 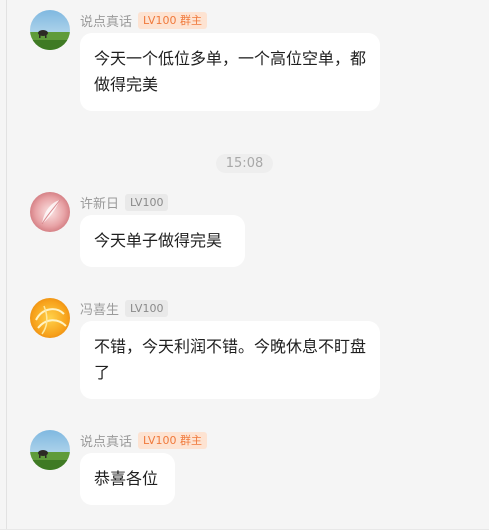 I want to click on message-bubble: 今天单子做得完昊, so click(x=162, y=241).